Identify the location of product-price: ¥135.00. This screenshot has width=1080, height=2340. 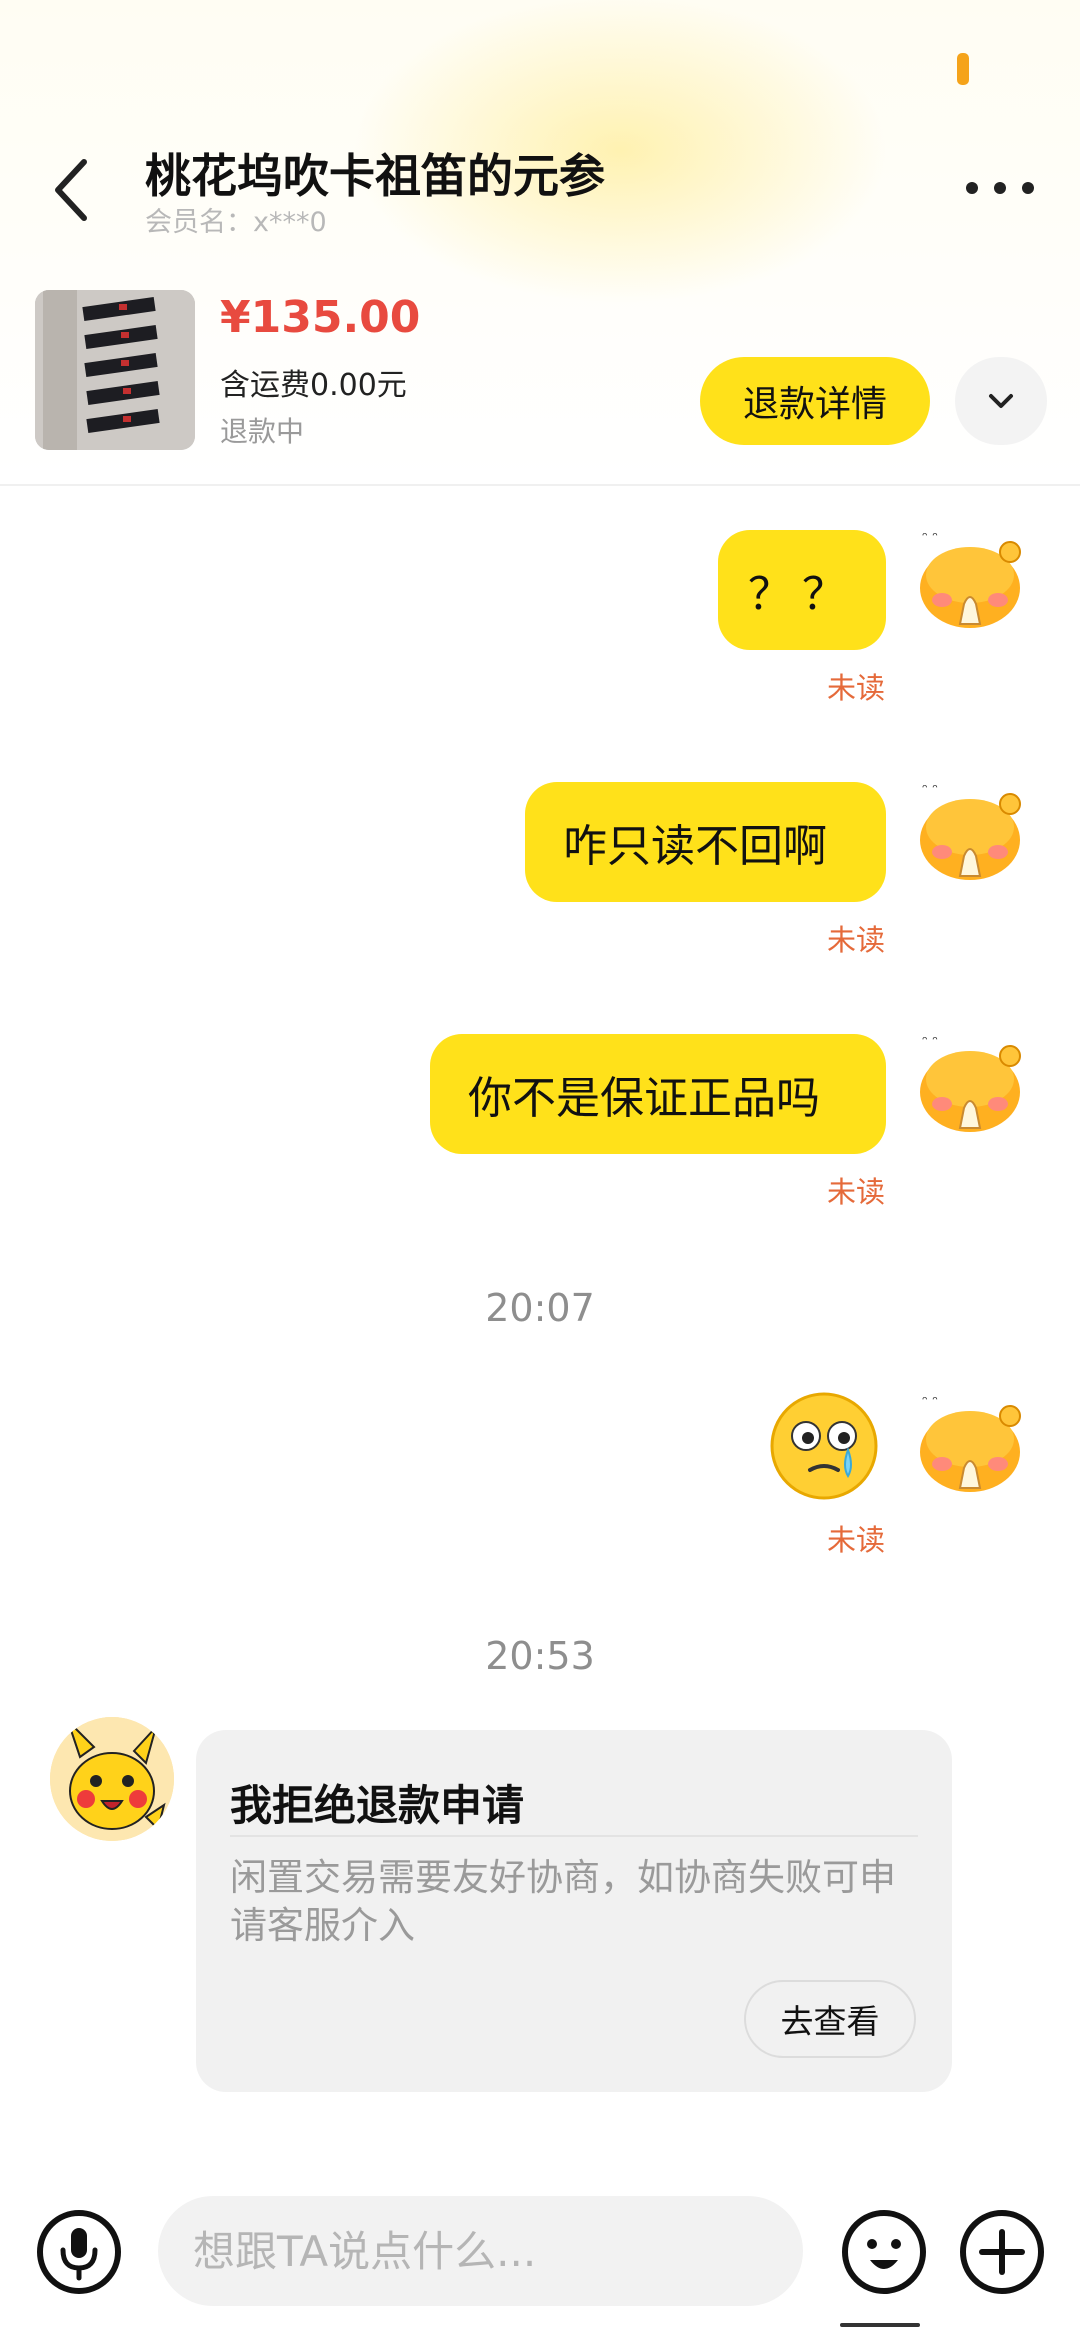
(320, 317).